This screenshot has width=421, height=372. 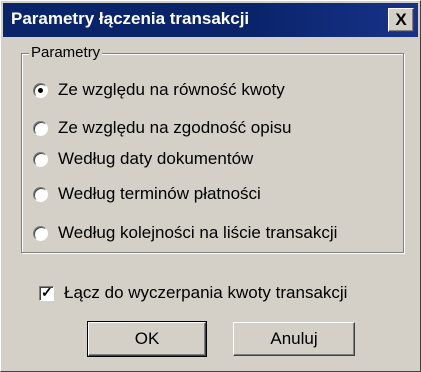 I want to click on close-button: X, so click(x=401, y=20).